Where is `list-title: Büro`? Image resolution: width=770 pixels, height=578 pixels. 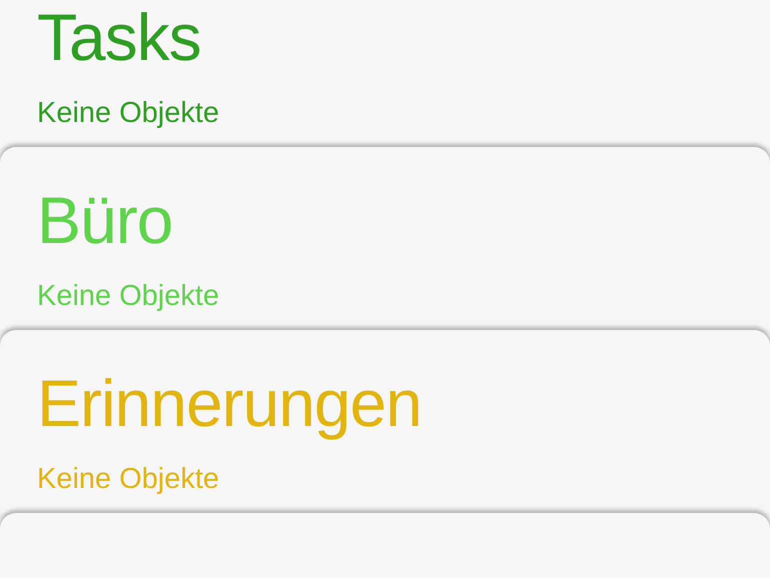 list-title: Büro is located at coordinates (104, 220).